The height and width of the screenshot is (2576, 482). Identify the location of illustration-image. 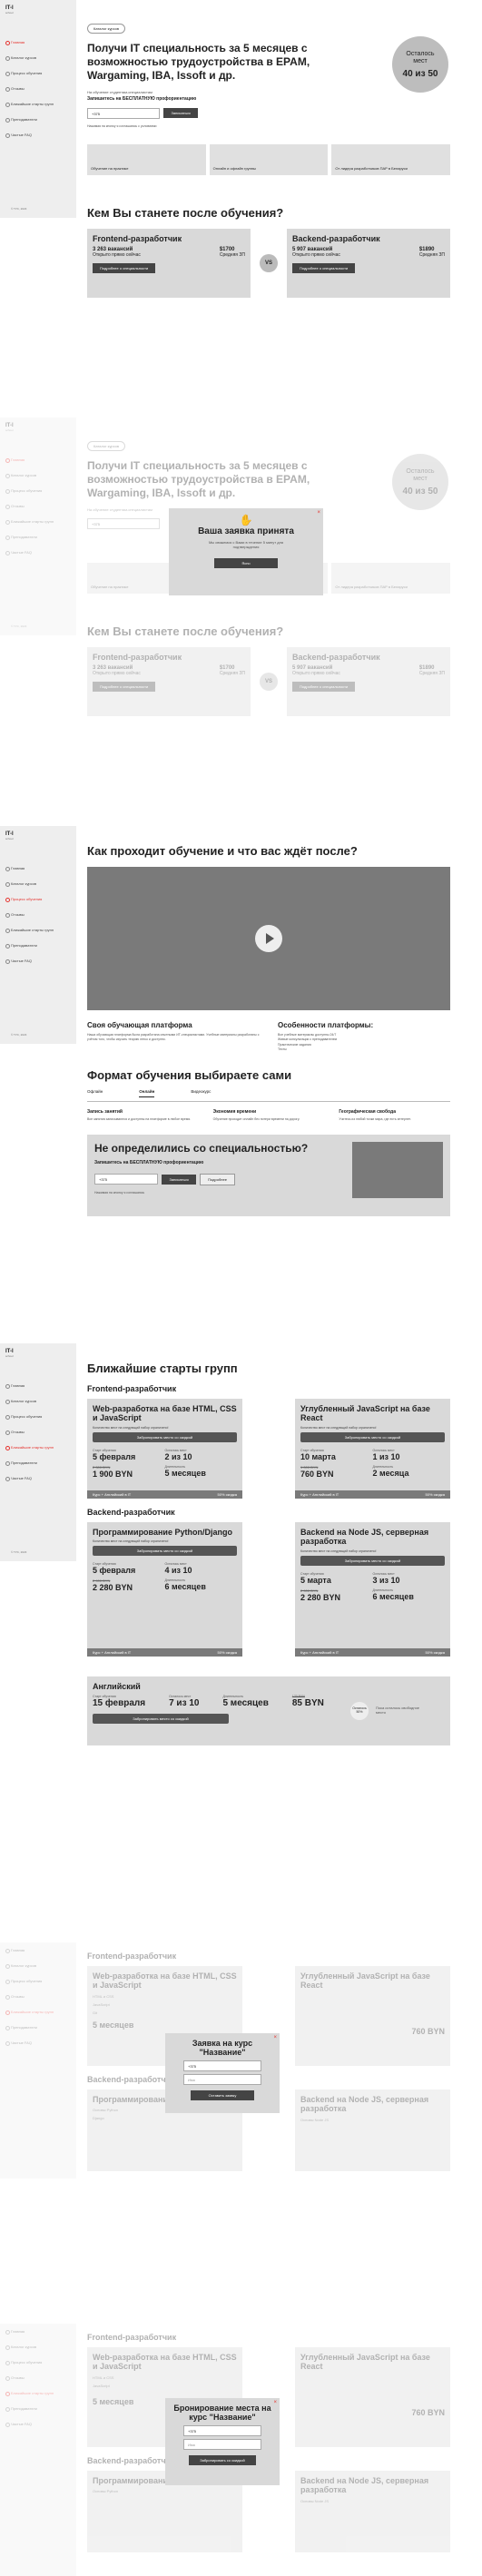
(398, 1170).